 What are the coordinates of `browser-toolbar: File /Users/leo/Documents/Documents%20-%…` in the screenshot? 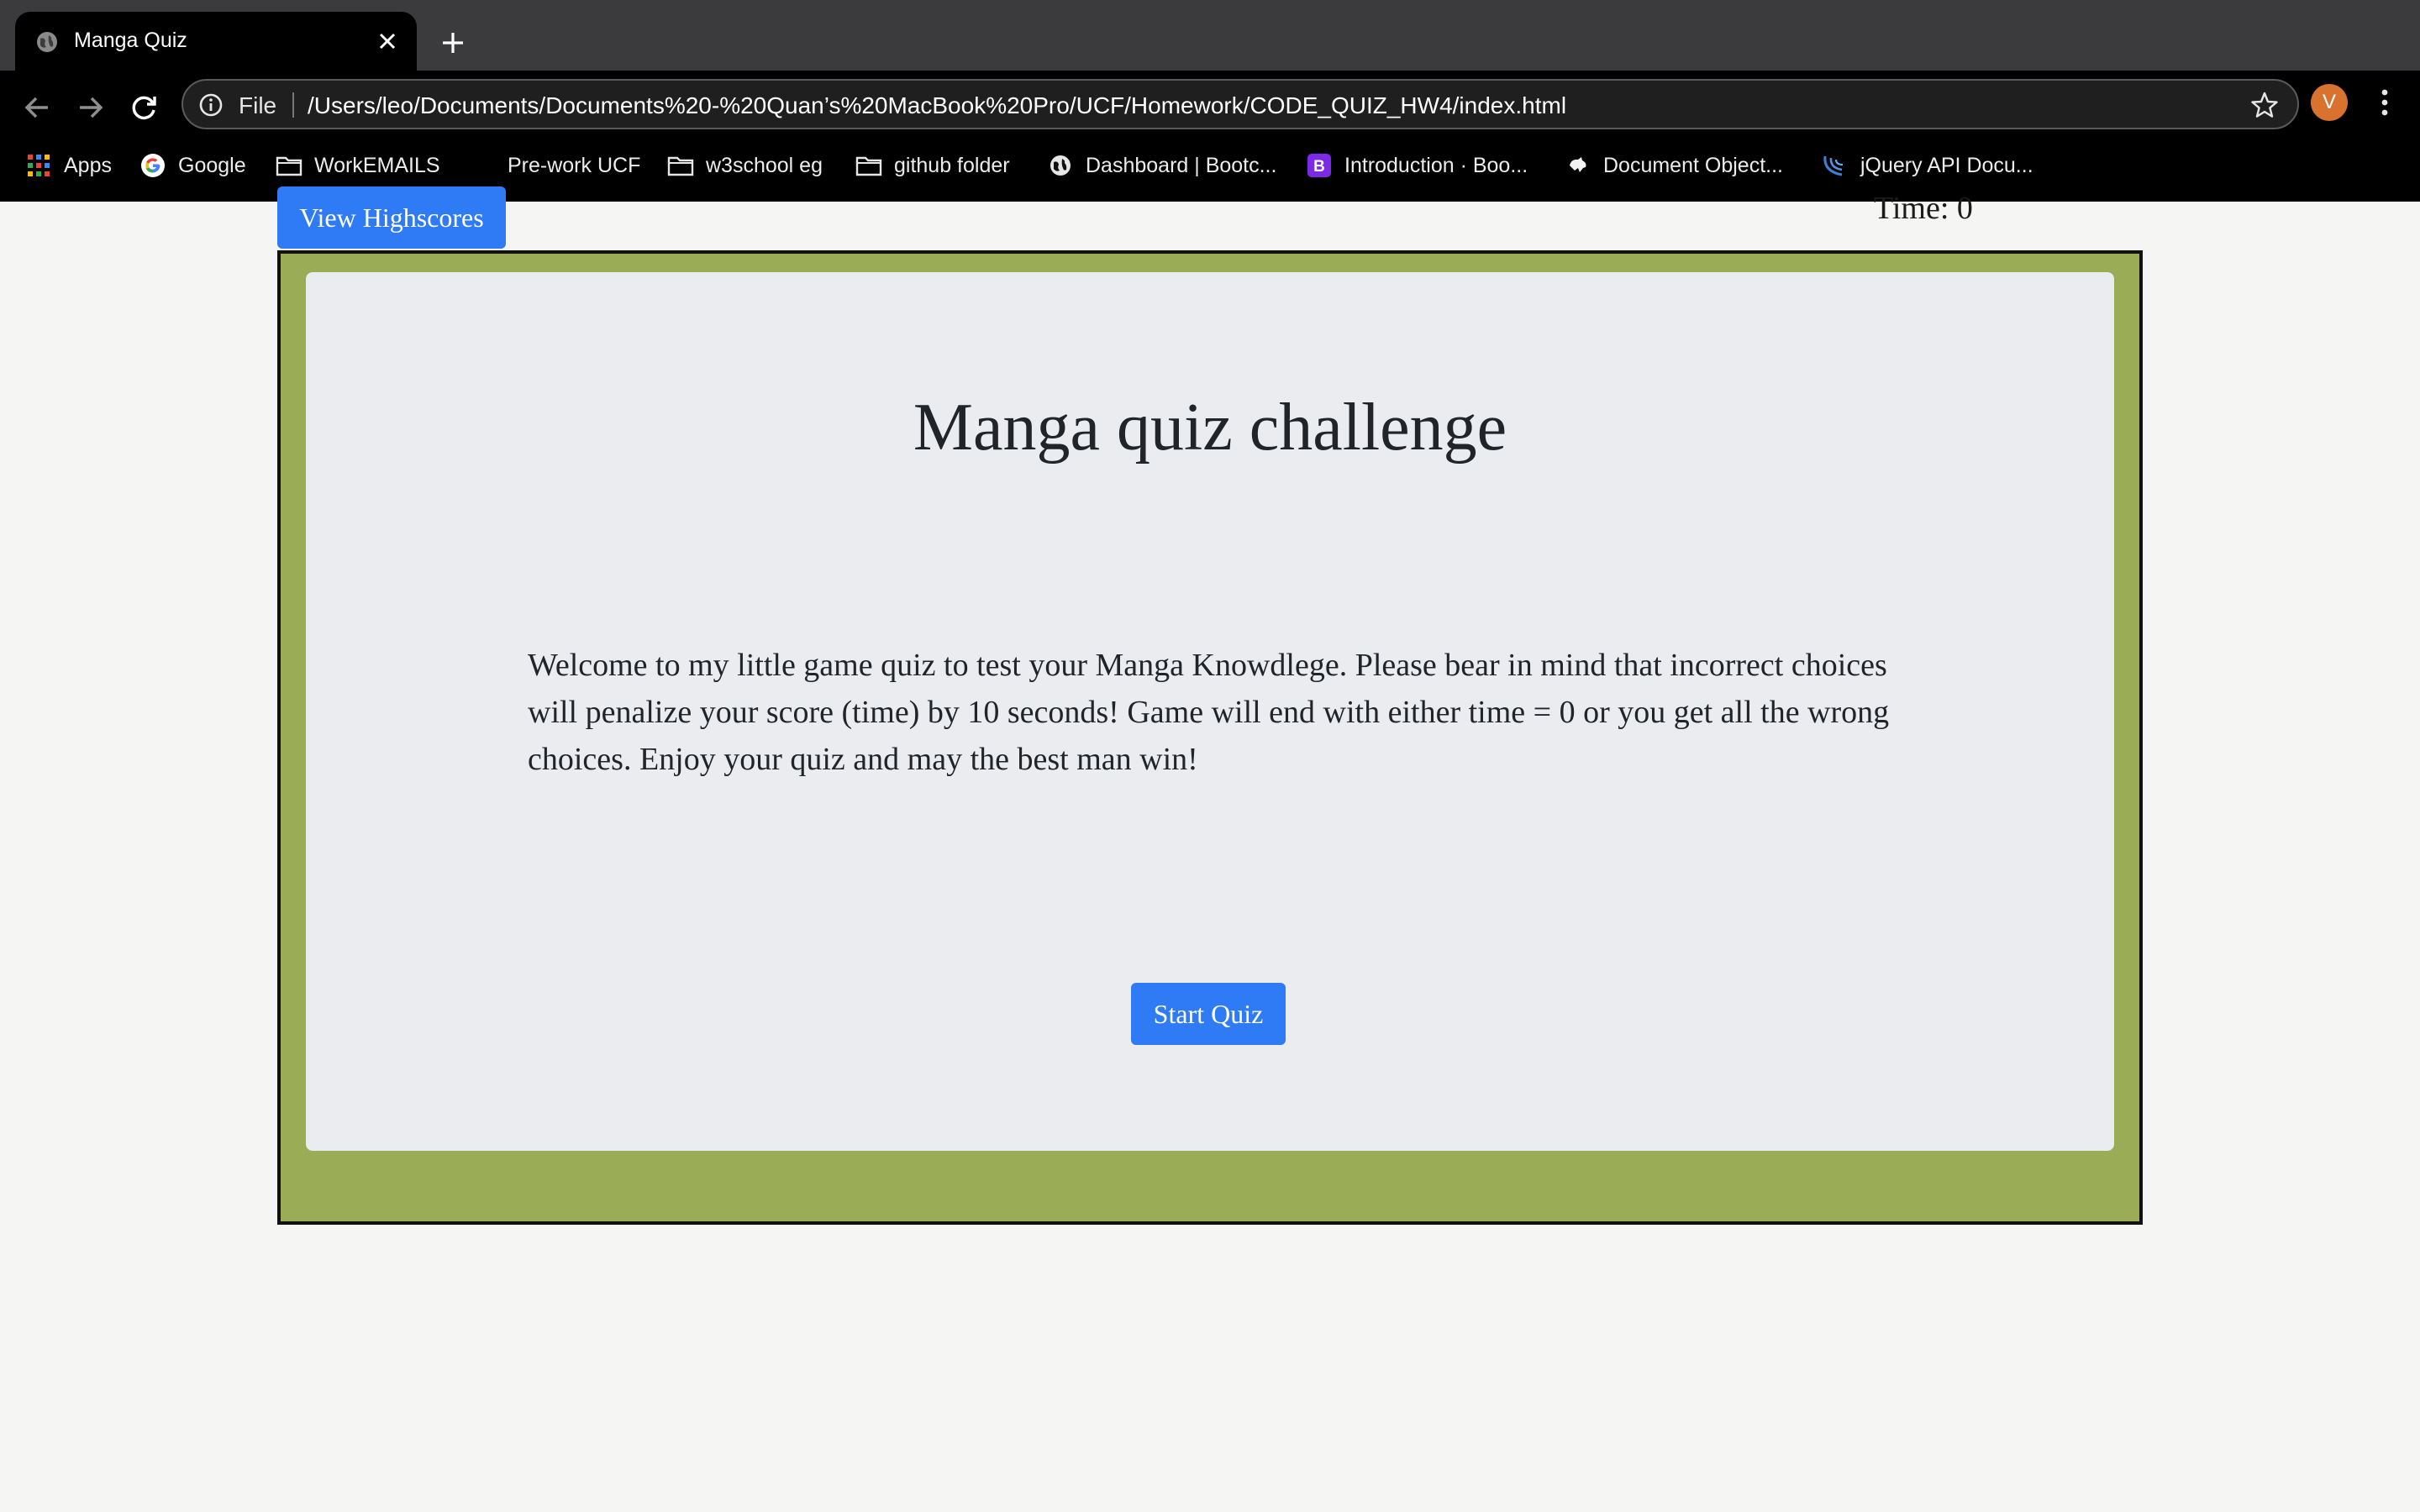 It's located at (1210, 136).